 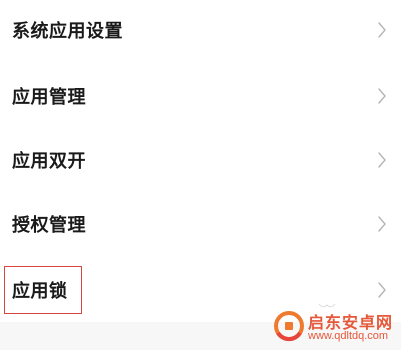 I want to click on menu-item-label: 应用双开, so click(x=49, y=161).